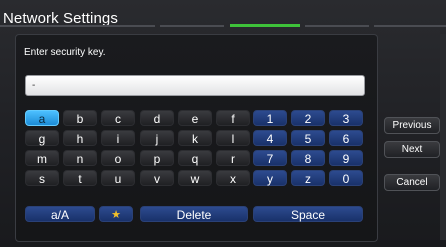 This screenshot has width=446, height=247. What do you see at coordinates (60, 214) in the screenshot?
I see `case-toggle-key: a/A` at bounding box center [60, 214].